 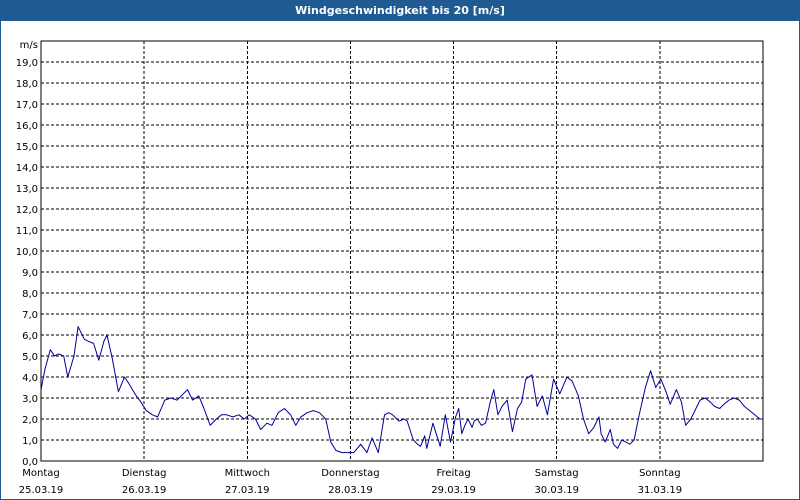 I want to click on x-tick-date-label: 29.03.19, so click(x=453, y=490).